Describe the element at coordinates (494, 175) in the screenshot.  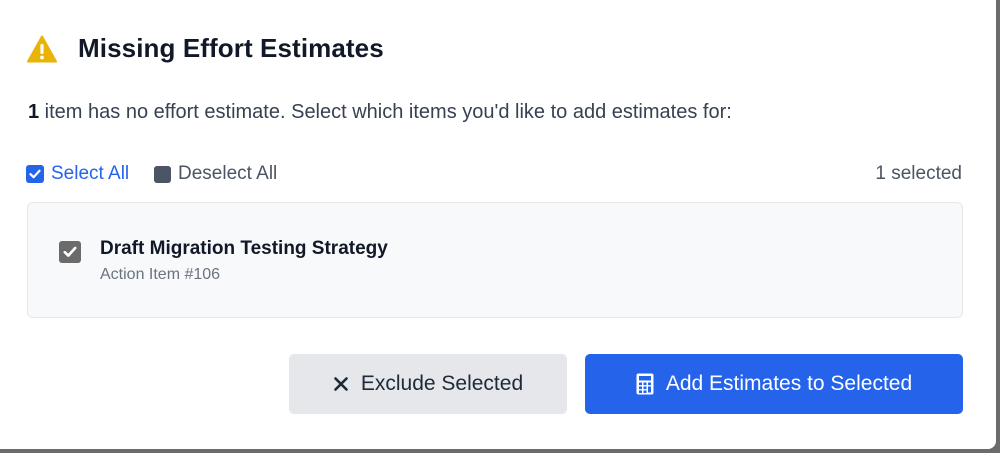
I see `selection-controls: Select All Deselect All 1 selected` at that location.